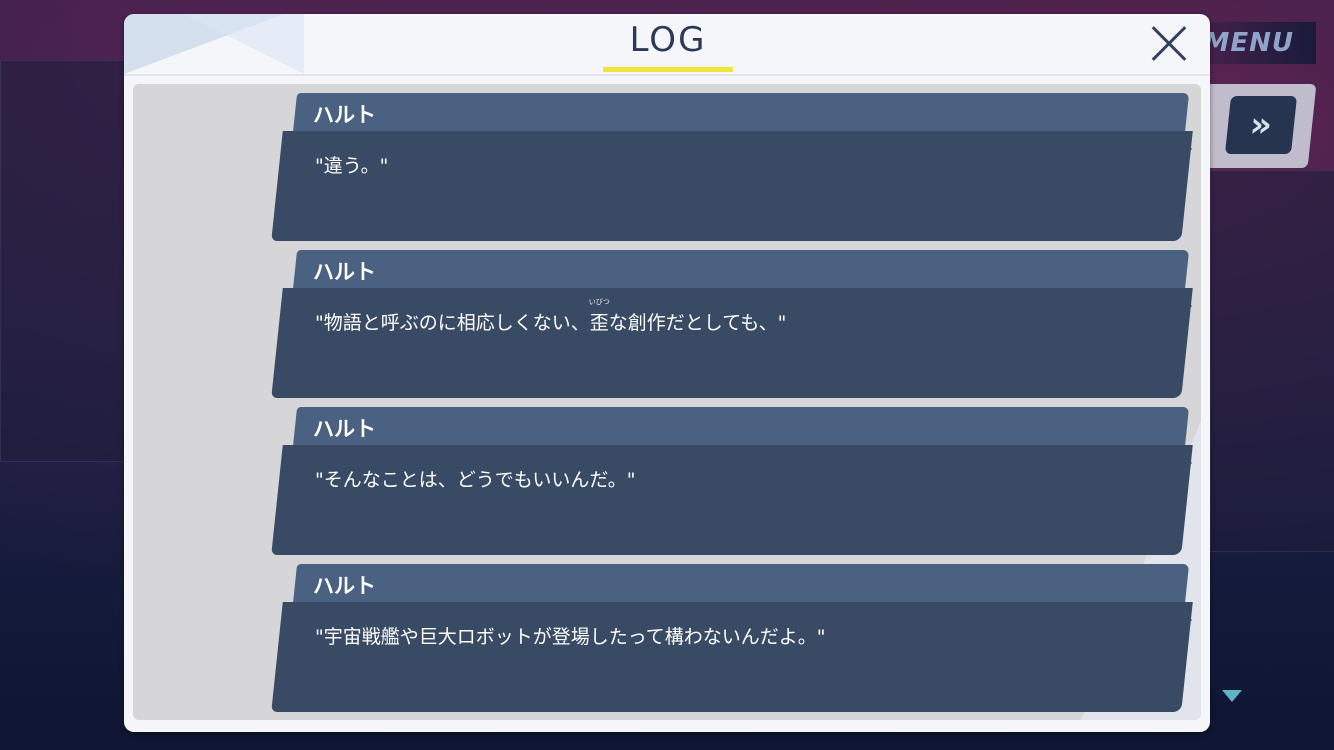 The width and height of the screenshot is (1334, 750). I want to click on message-text: "物語と呼ぶのに相応しくない、歪 いびつな創作だとしても、", so click(551, 316).